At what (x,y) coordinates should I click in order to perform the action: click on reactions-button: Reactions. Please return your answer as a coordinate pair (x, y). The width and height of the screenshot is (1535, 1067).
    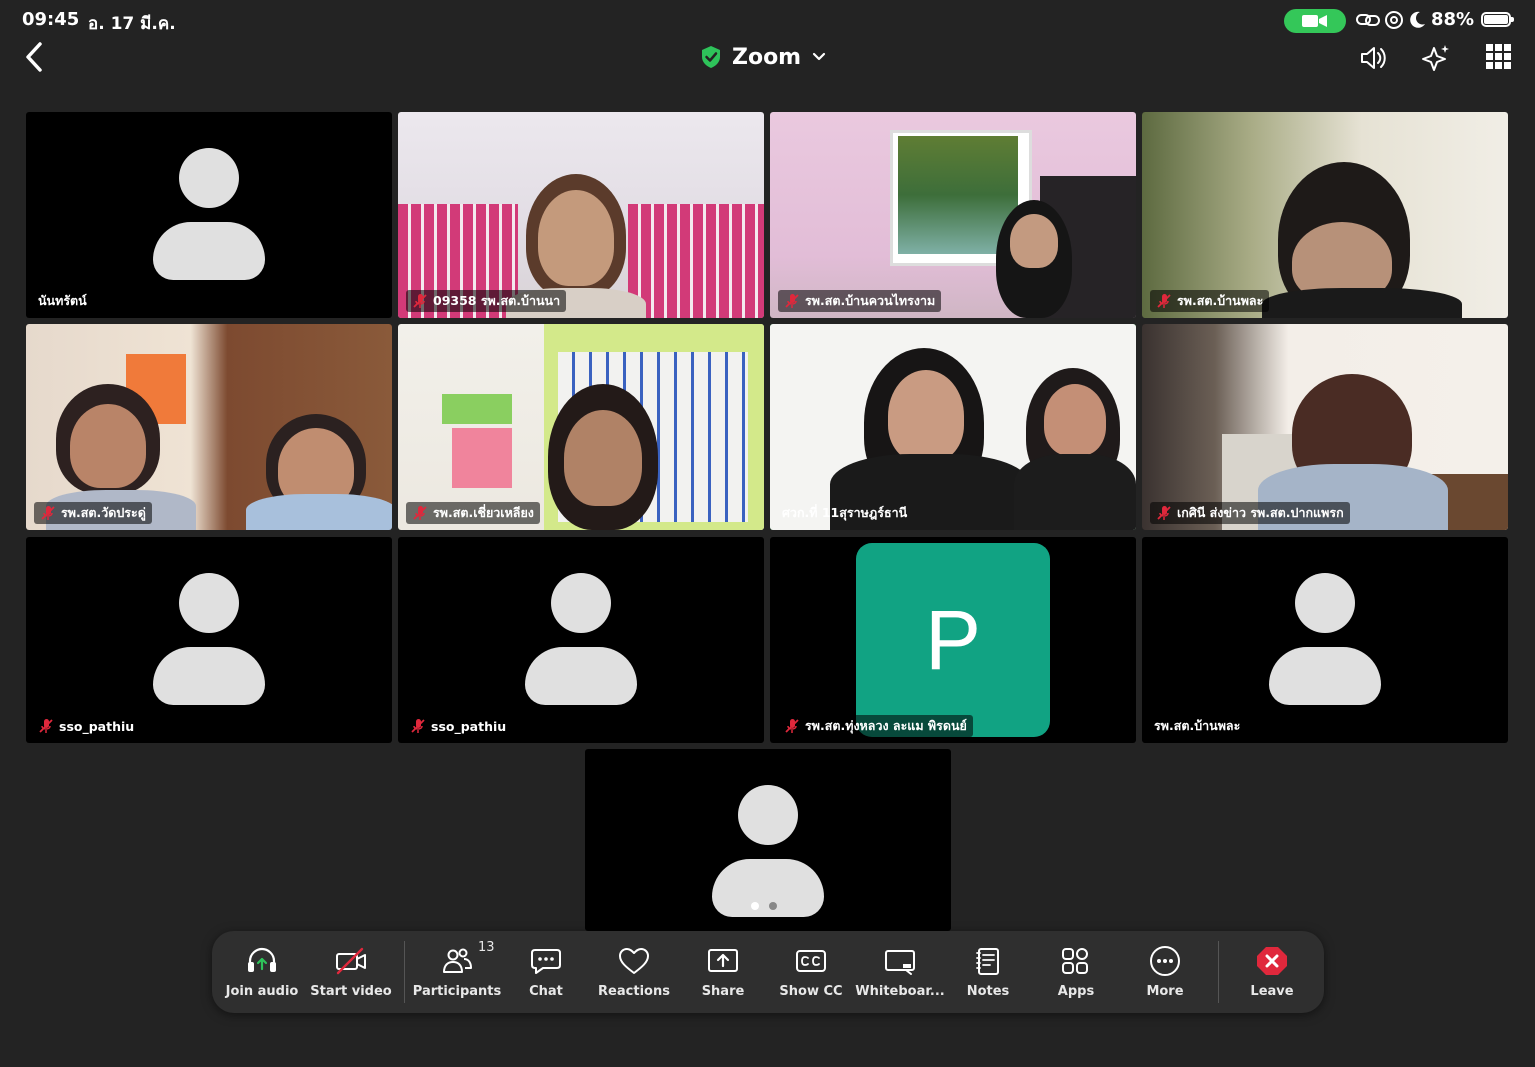
    Looking at the image, I should click on (634, 972).